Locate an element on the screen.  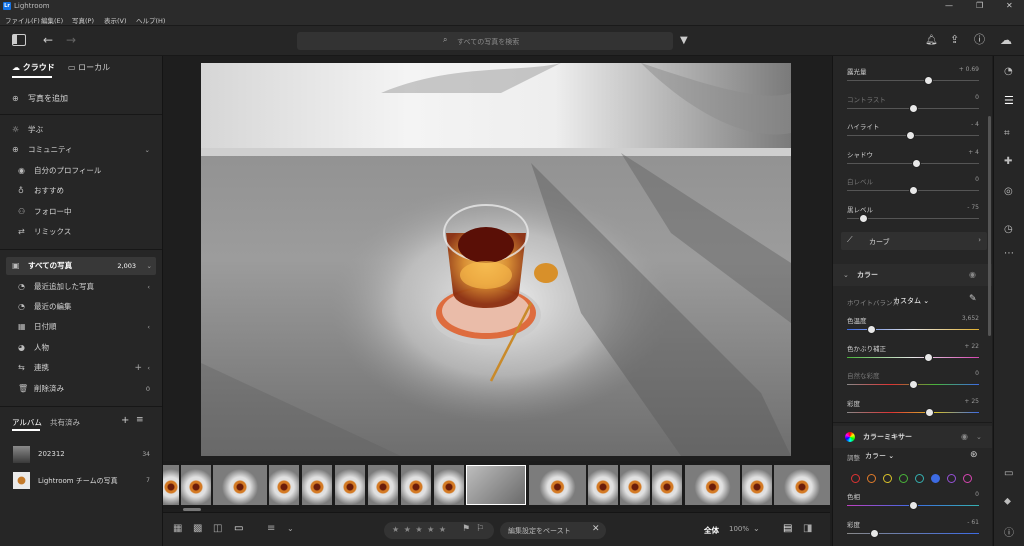
star-rating: ★ ★ ★ ★ ★ is located at coordinates (419, 529).